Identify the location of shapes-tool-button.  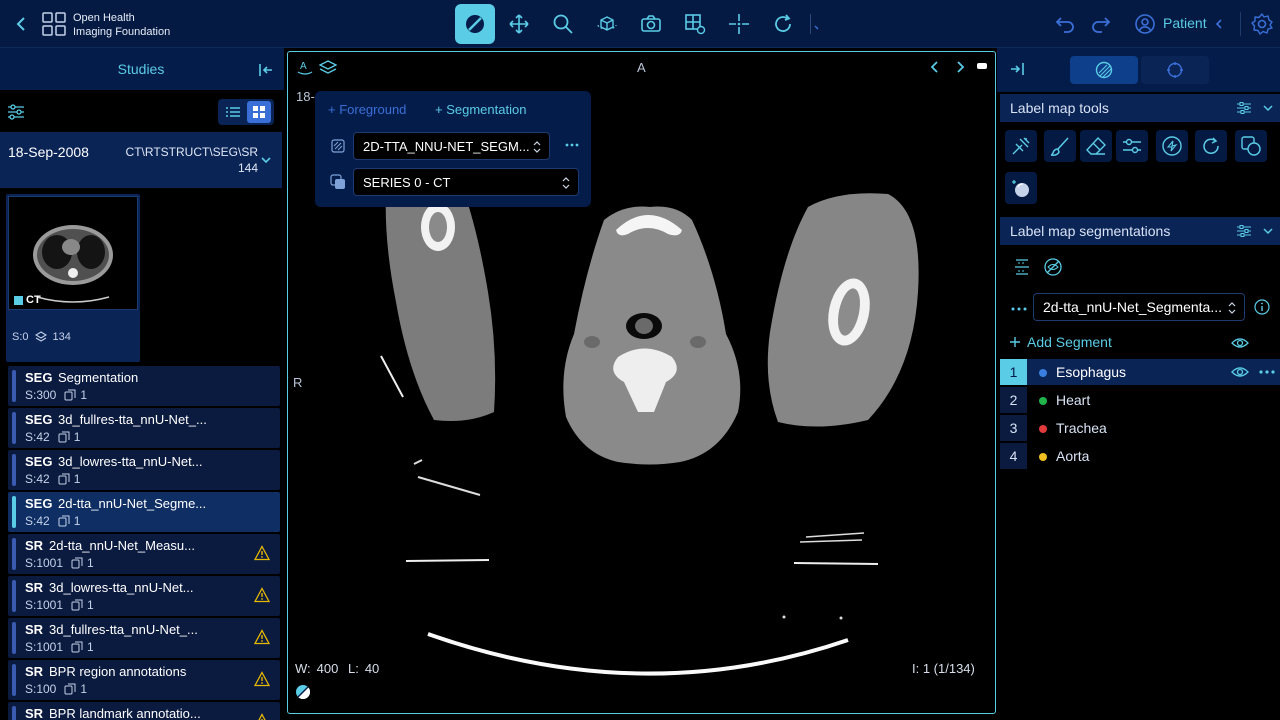
(1251, 146).